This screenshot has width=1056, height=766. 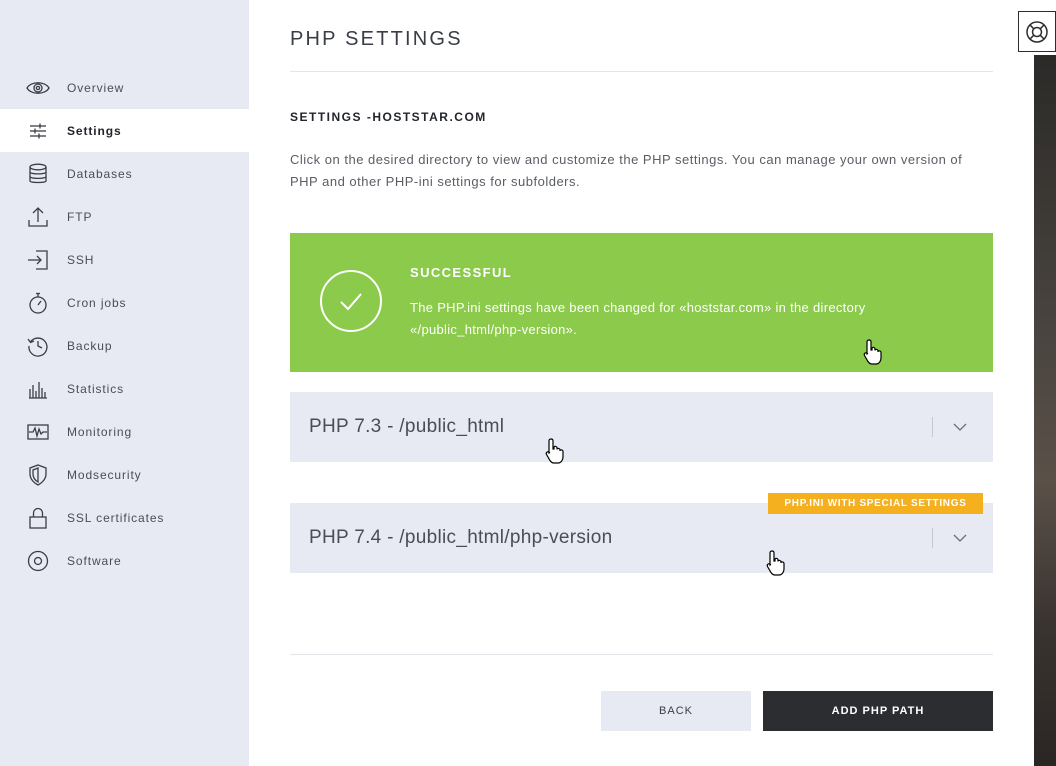 I want to click on login-icon, so click(x=38, y=260).